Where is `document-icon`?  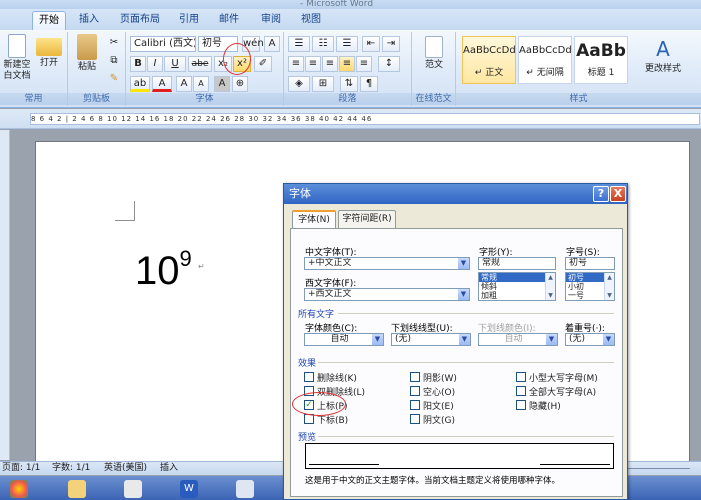
document-icon is located at coordinates (245, 489).